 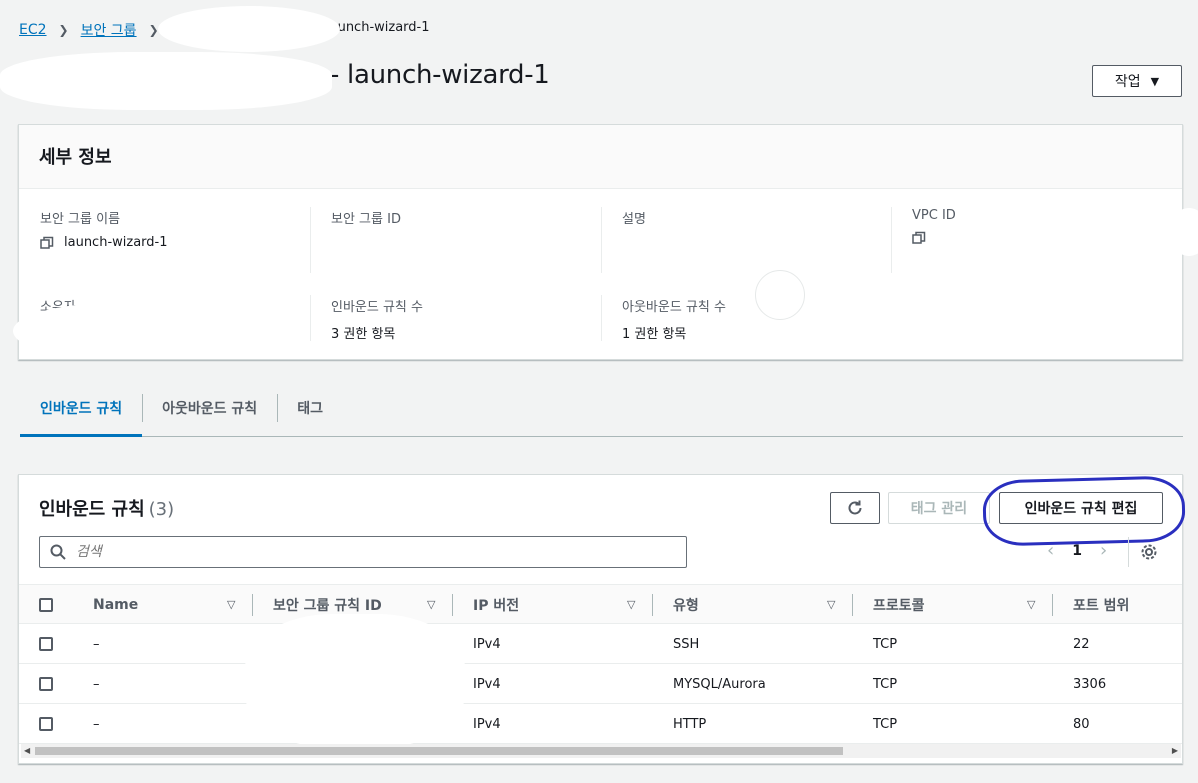 I want to click on breadcrumb-security-groups: 보안 그룹, so click(x=109, y=30).